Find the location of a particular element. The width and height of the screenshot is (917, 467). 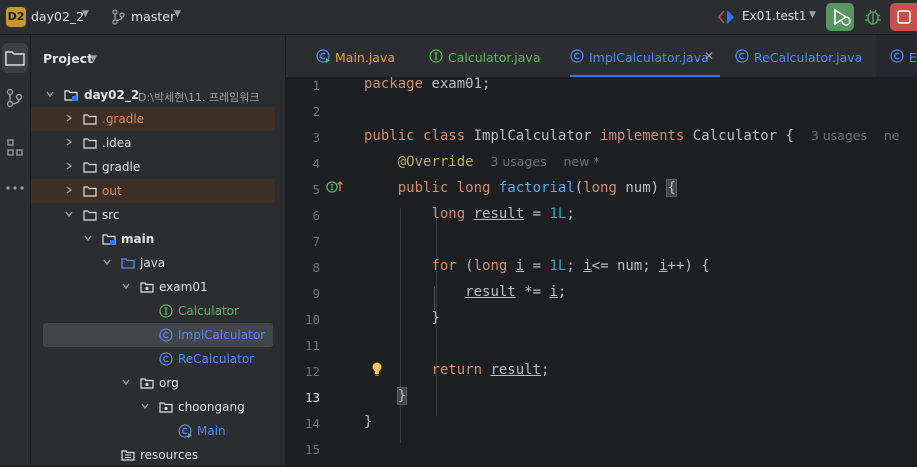

project-badge: D2 is located at coordinates (16, 17).